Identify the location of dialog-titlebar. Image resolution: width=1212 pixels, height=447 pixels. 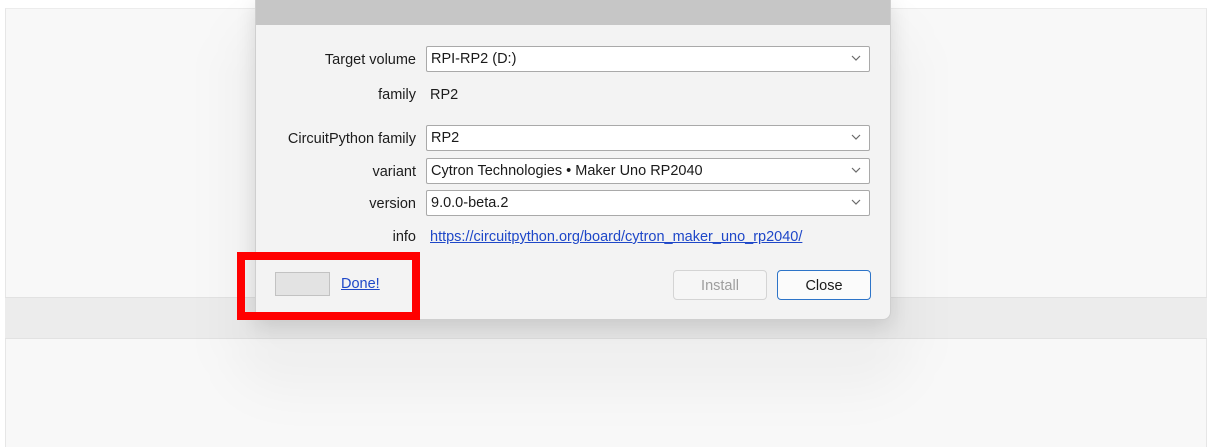
(573, 12).